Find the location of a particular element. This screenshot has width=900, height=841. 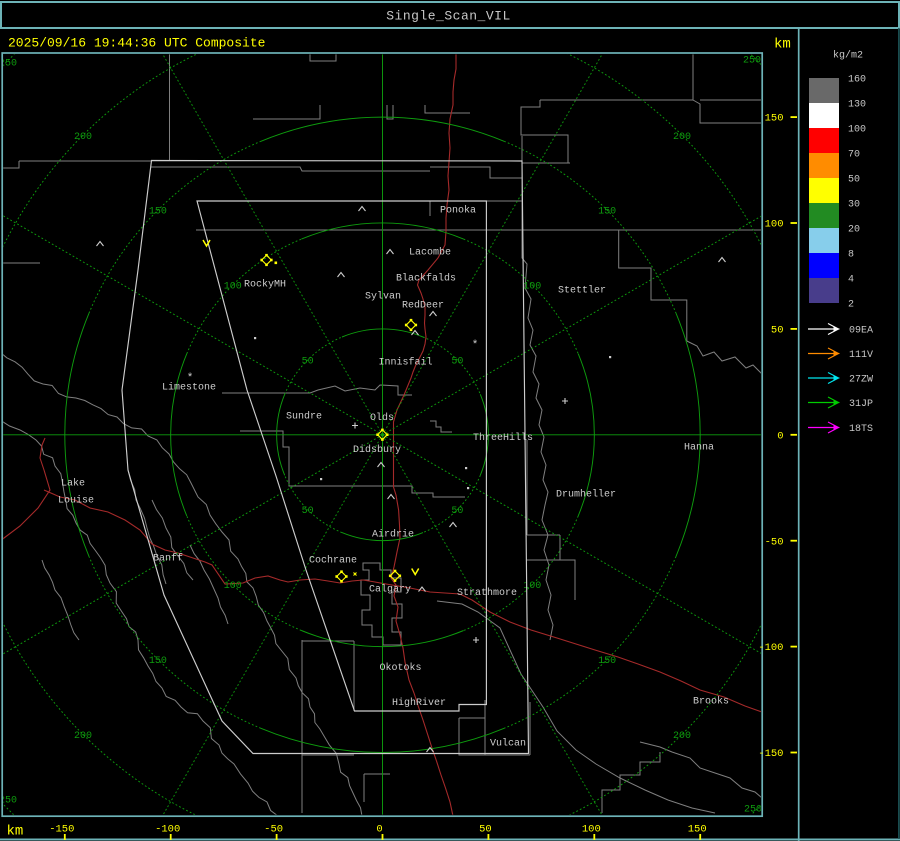

svg-text: 31JP is located at coordinates (861, 404).